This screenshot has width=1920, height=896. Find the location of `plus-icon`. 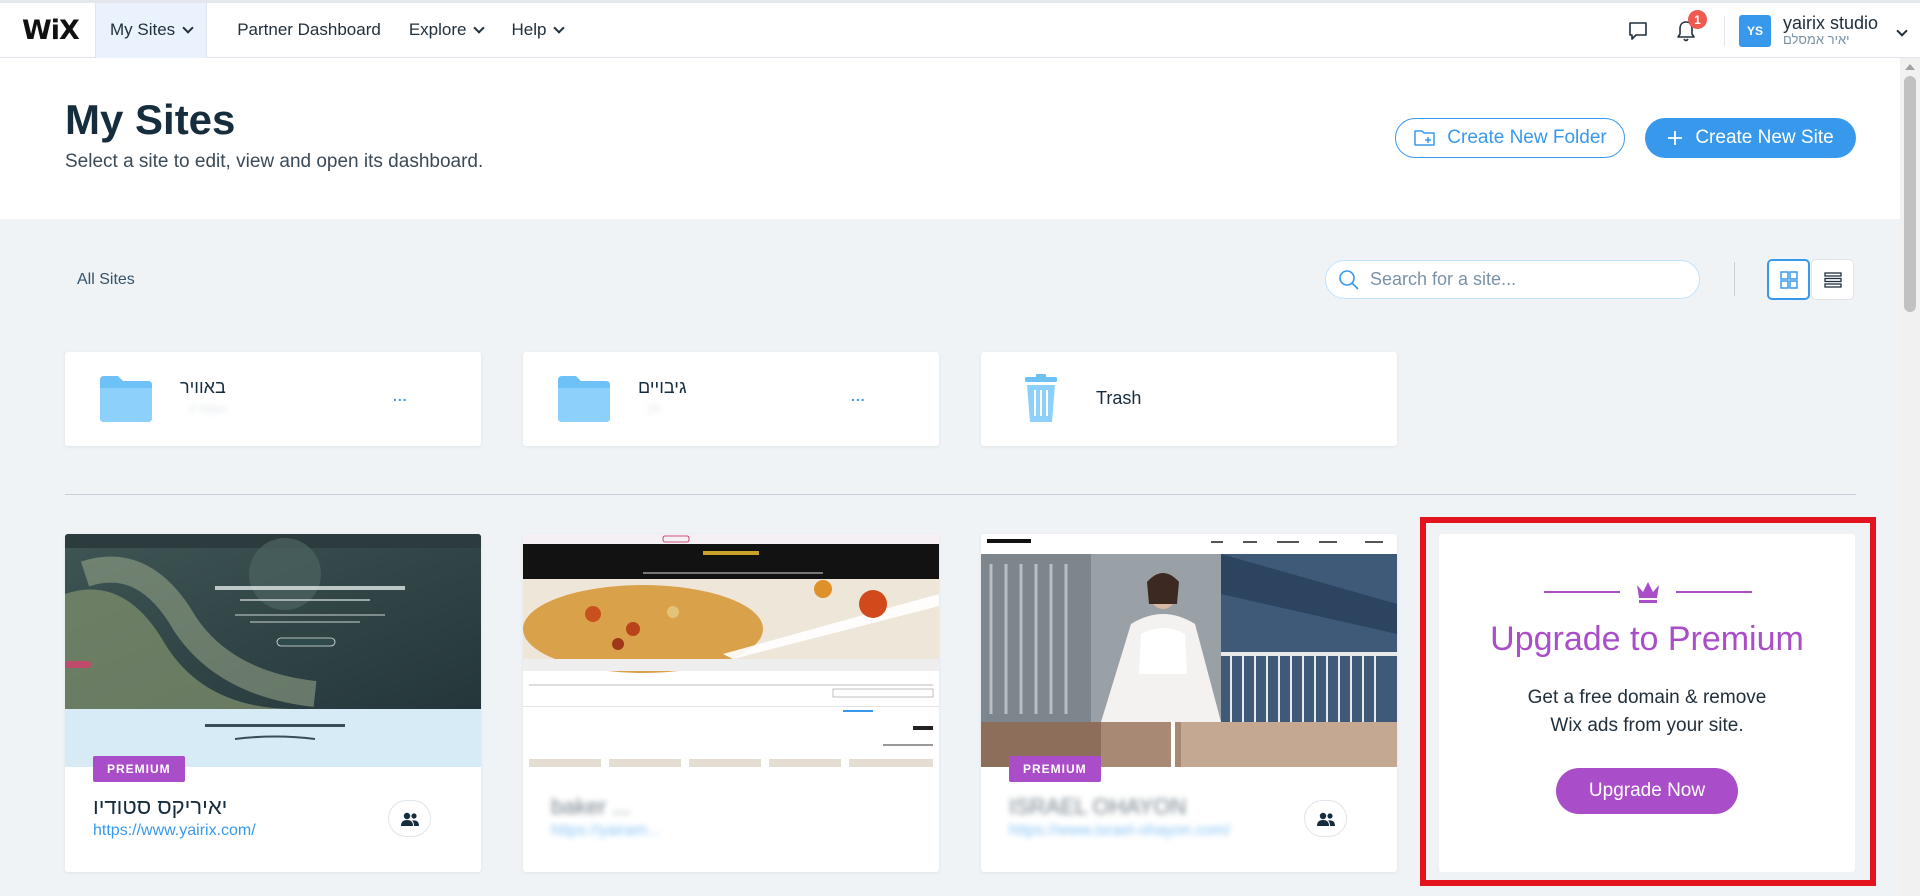

plus-icon is located at coordinates (1675, 138).